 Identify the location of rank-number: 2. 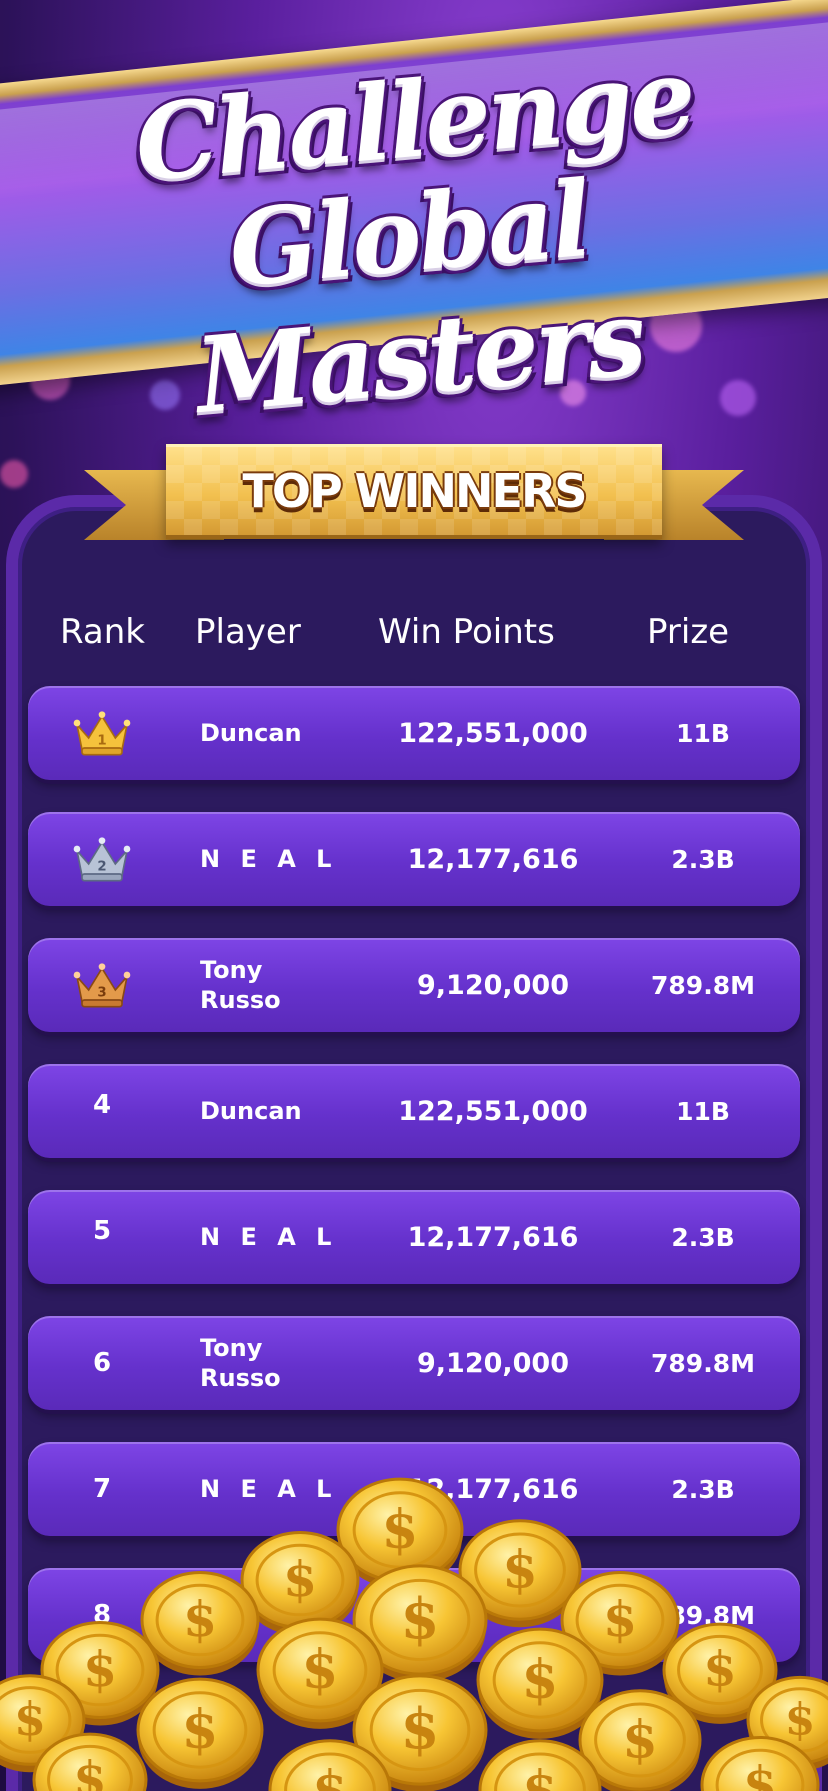
(101, 867).